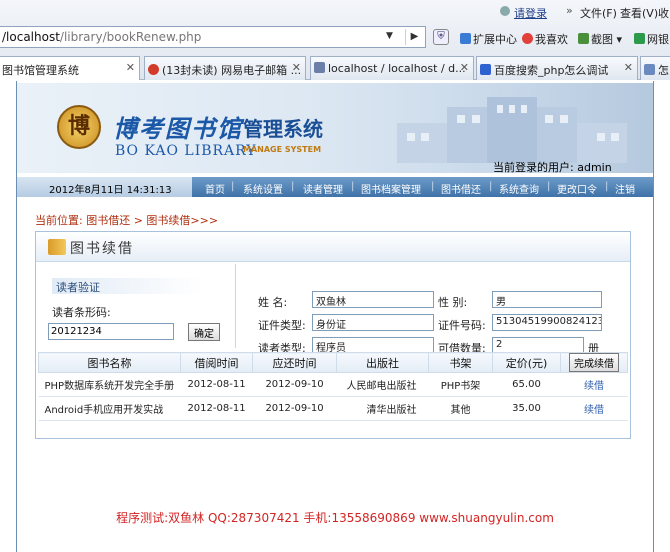 The height and width of the screenshot is (552, 670). Describe the element at coordinates (658, 39) in the screenshot. I see `netbank-label: 网银` at that location.